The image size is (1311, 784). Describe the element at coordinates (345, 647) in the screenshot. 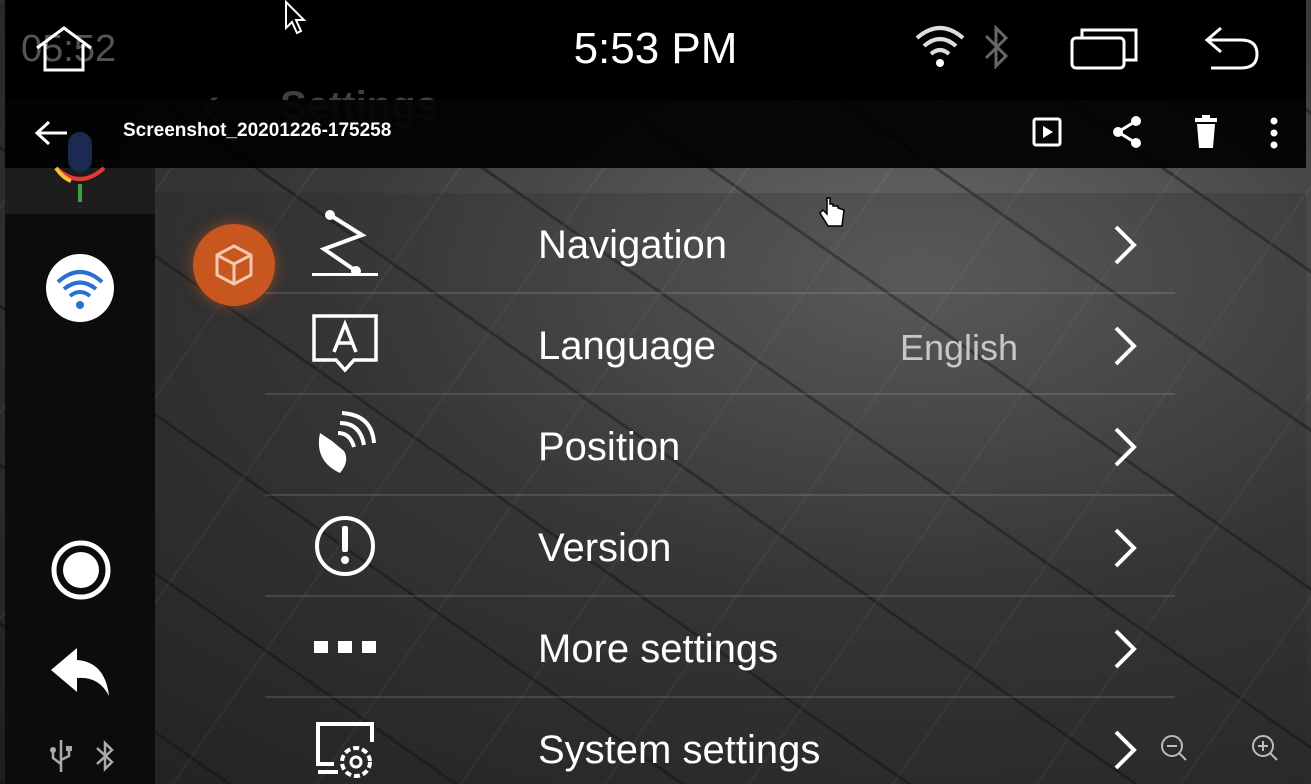

I see `dots-icon` at that location.